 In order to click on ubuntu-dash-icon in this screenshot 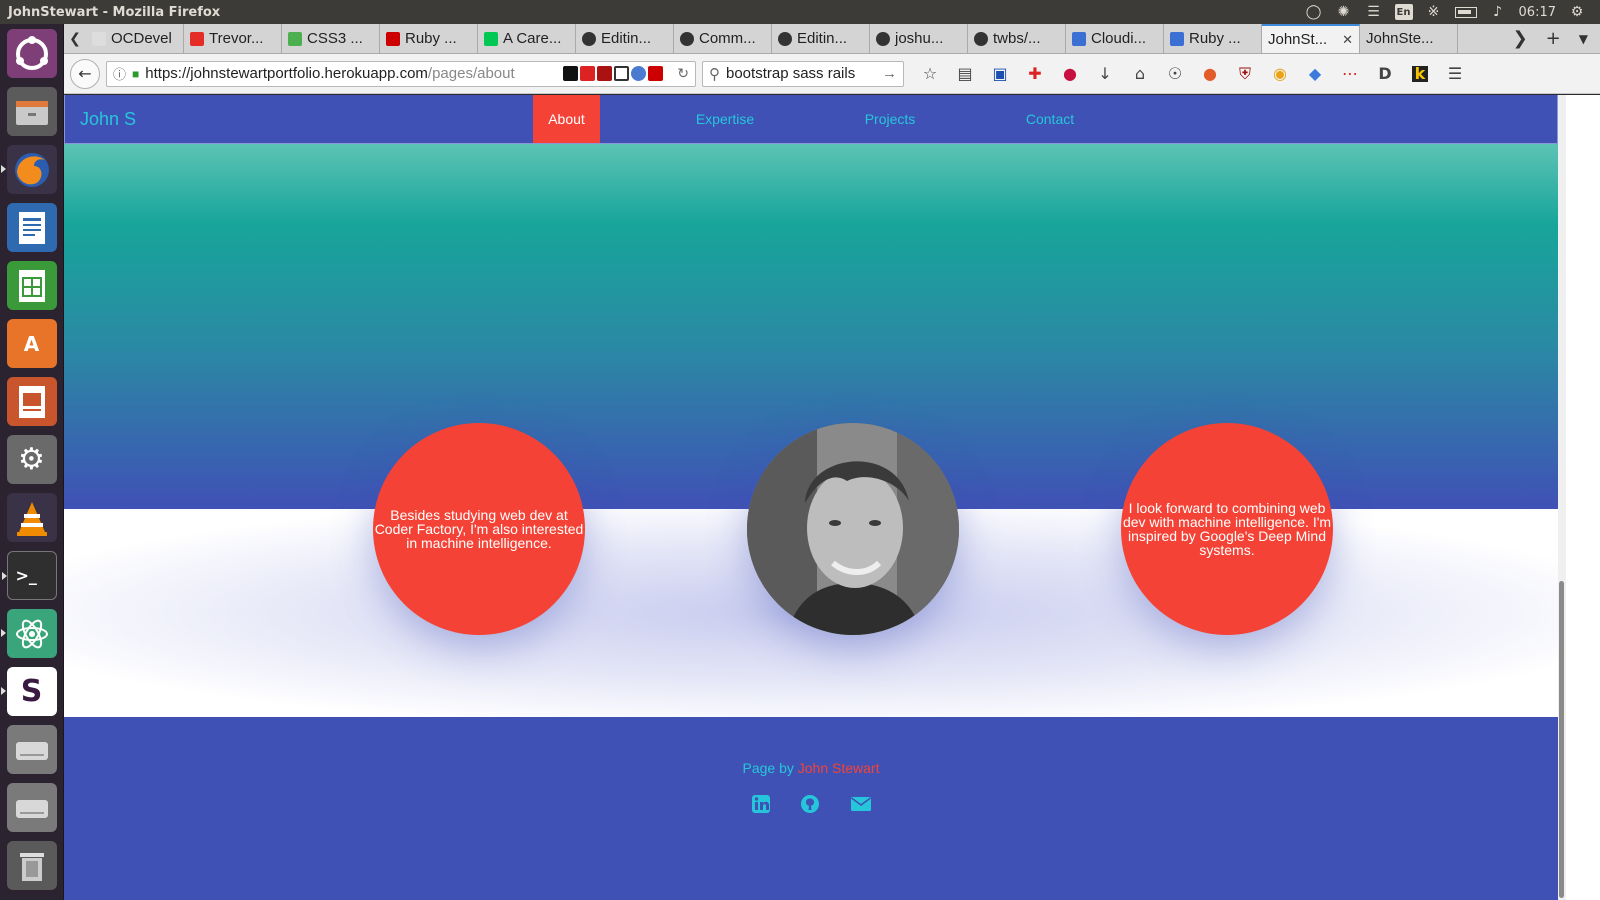, I will do `click(31, 53)`.